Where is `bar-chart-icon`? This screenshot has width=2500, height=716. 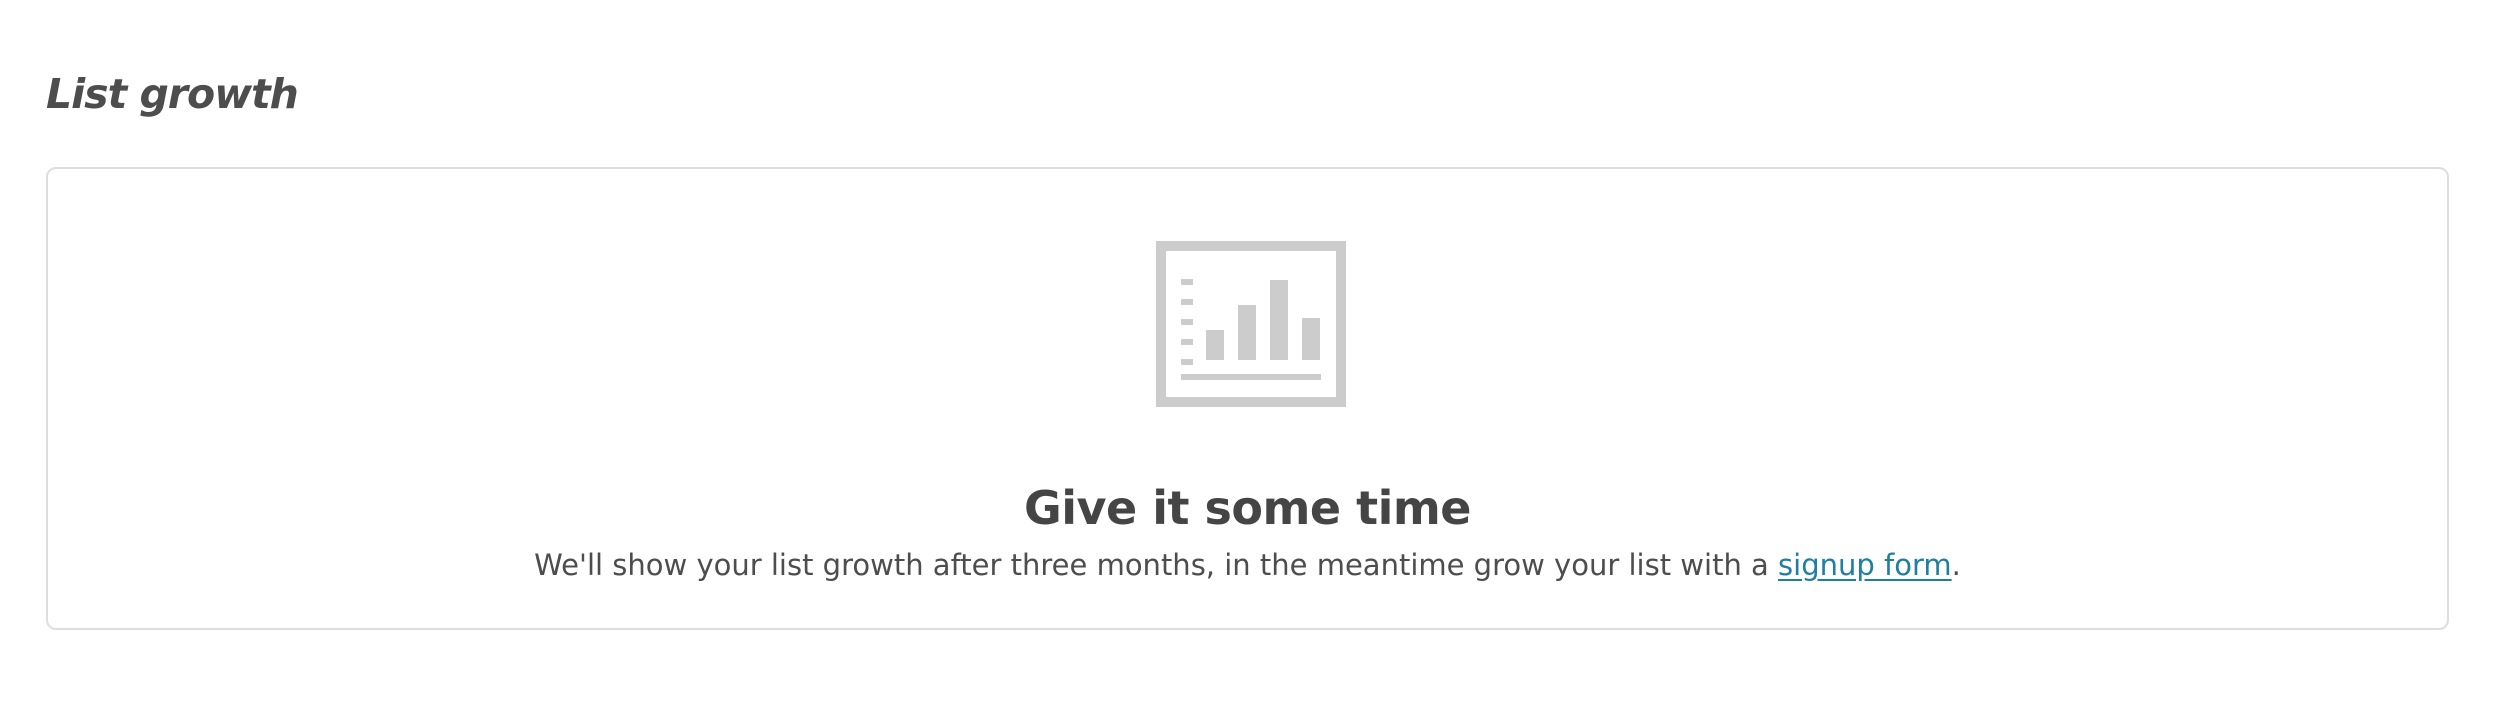
bar-chart-icon is located at coordinates (1251, 324).